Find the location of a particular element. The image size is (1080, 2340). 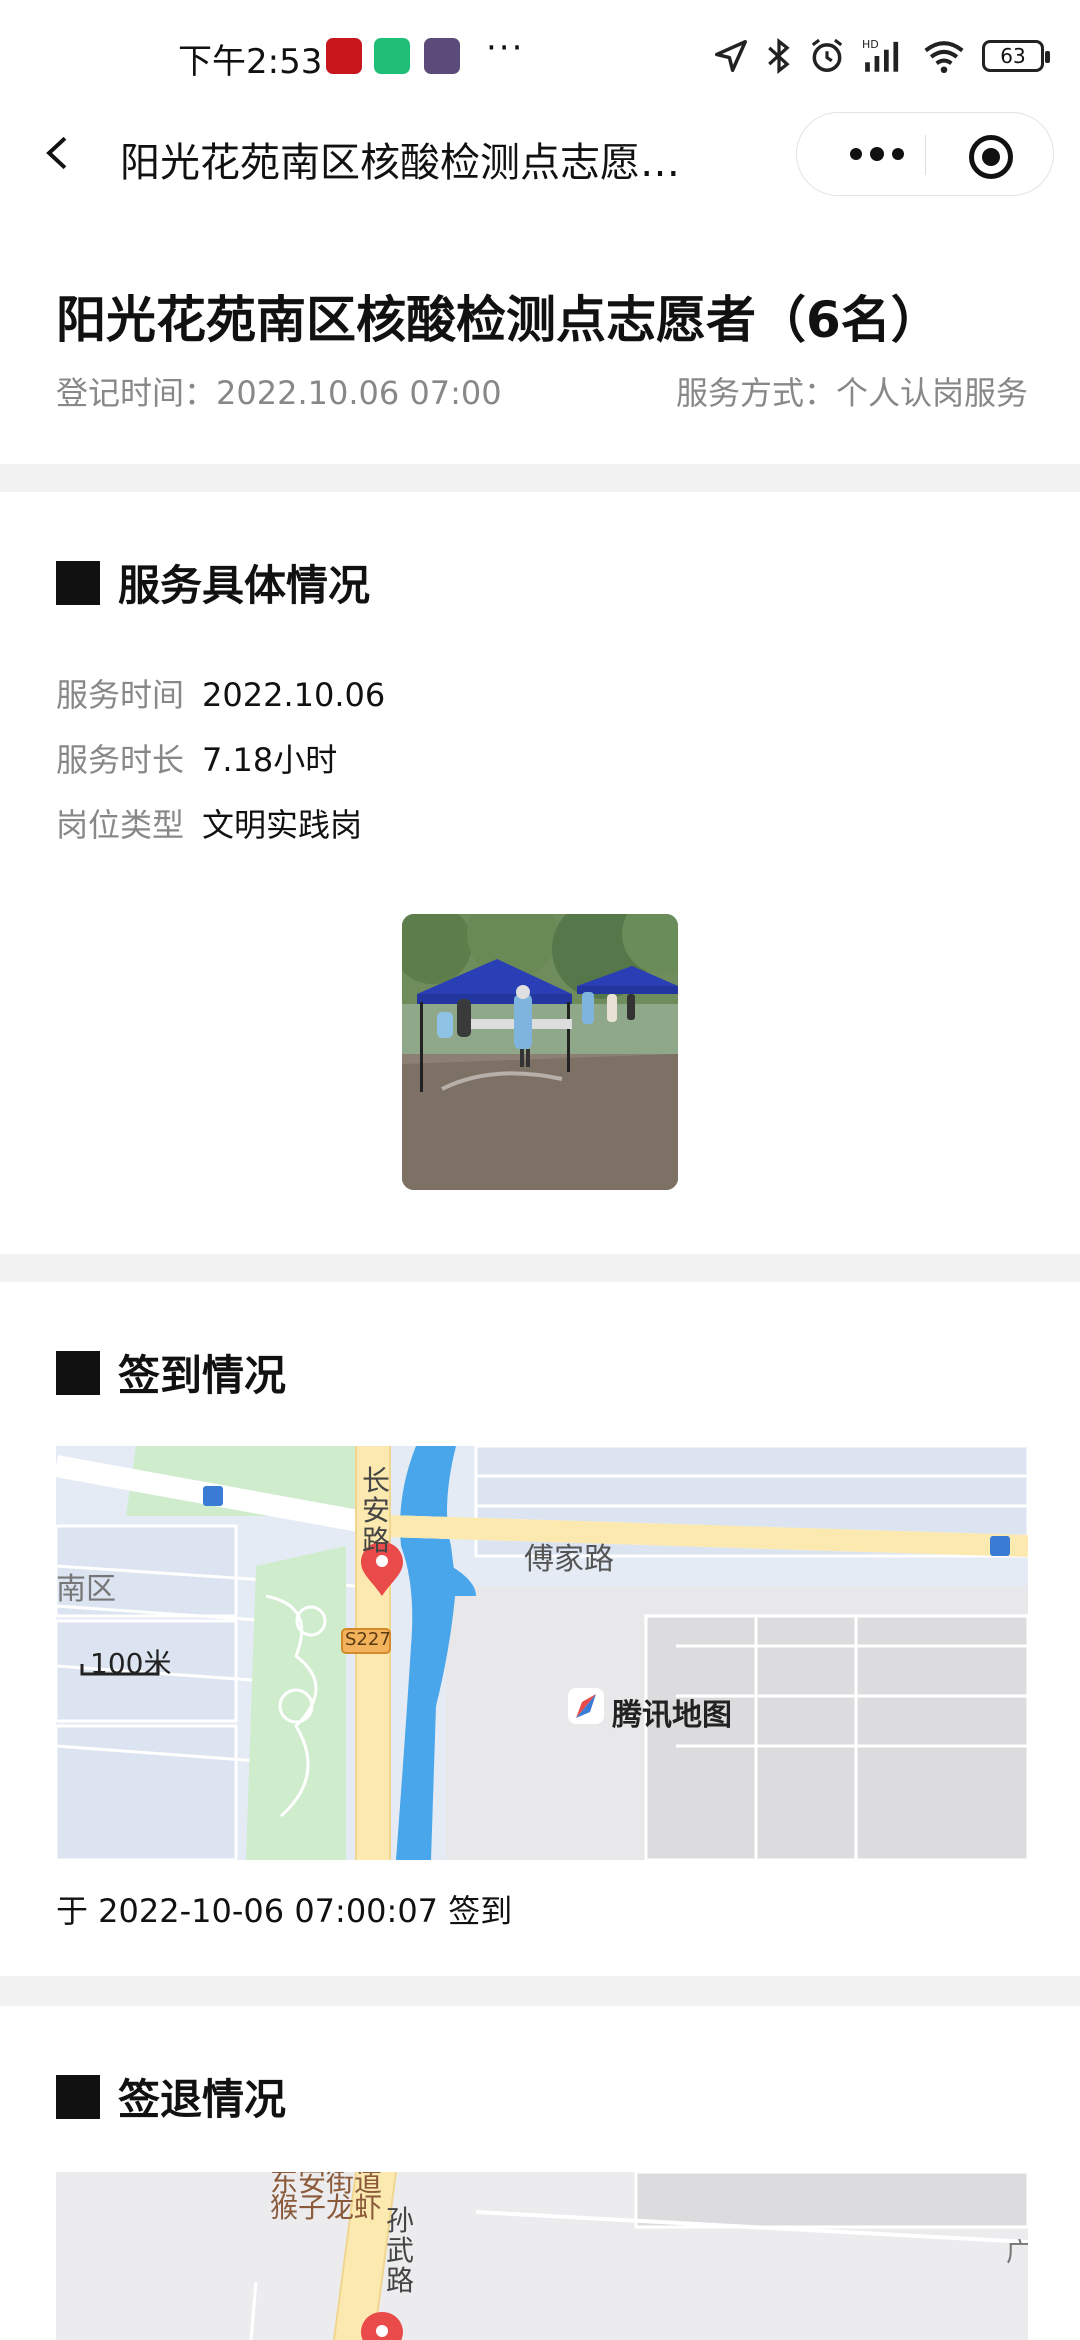

map-district-label: 南区 is located at coordinates (86, 1589).